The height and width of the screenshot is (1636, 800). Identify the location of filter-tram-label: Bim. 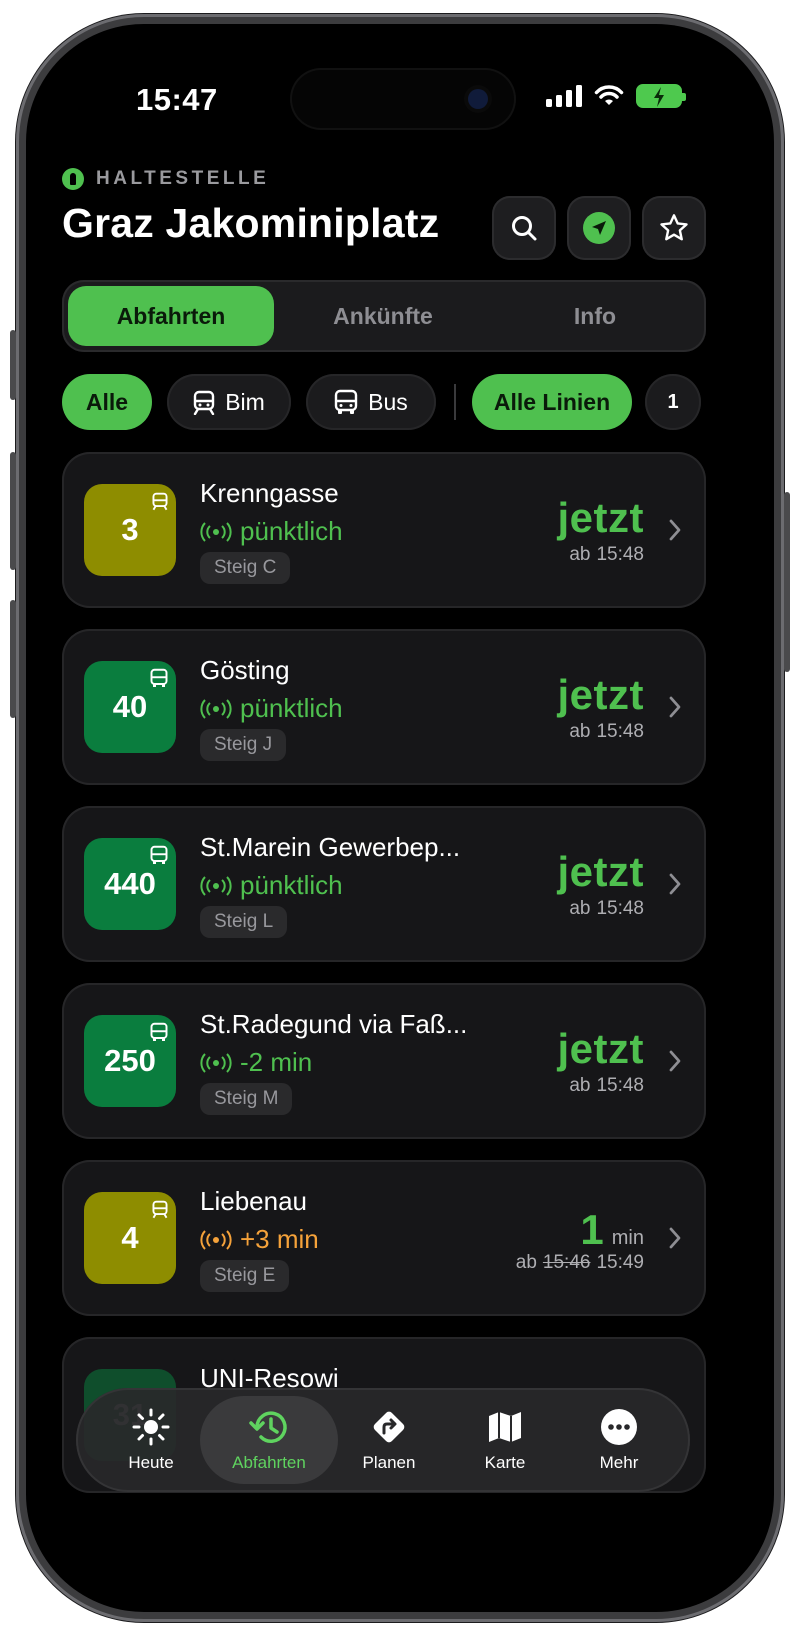
(245, 401).